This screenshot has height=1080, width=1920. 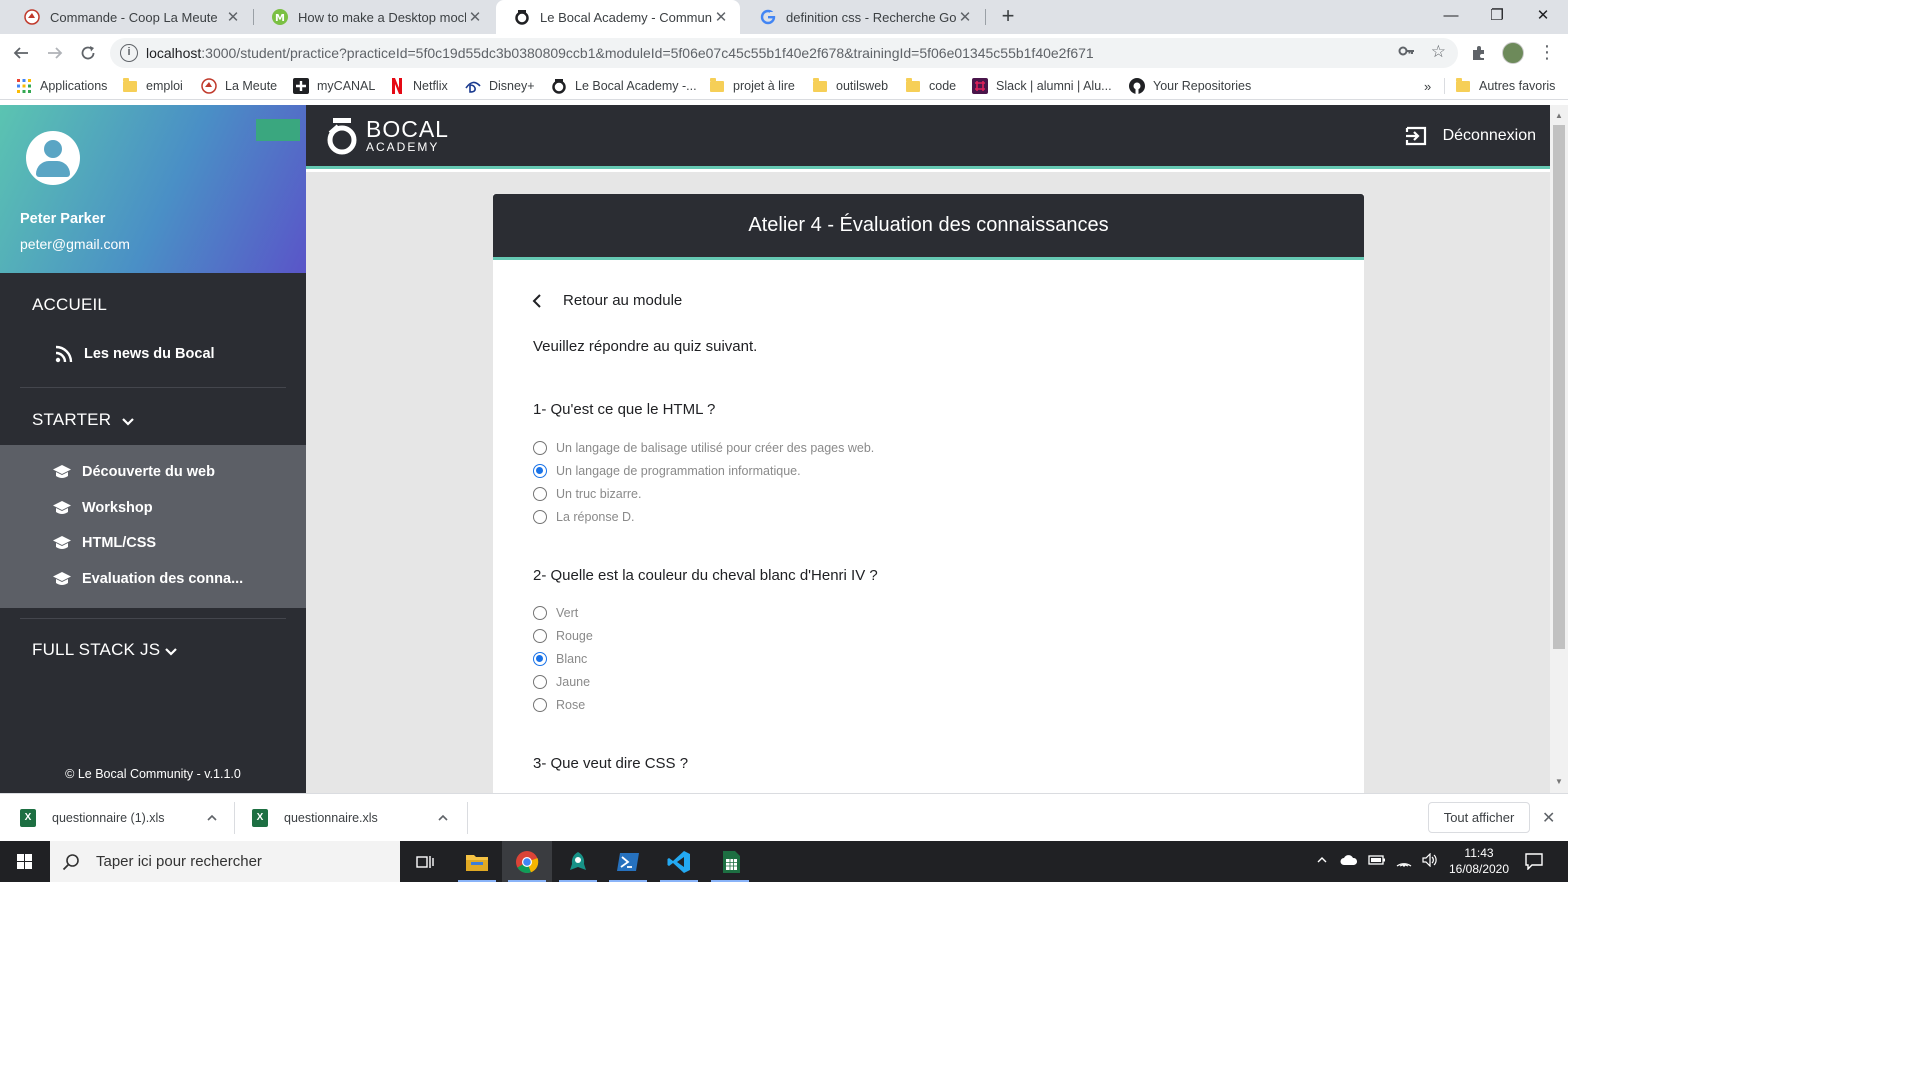 What do you see at coordinates (55, 53) in the screenshot?
I see `forward-arrow-icon` at bounding box center [55, 53].